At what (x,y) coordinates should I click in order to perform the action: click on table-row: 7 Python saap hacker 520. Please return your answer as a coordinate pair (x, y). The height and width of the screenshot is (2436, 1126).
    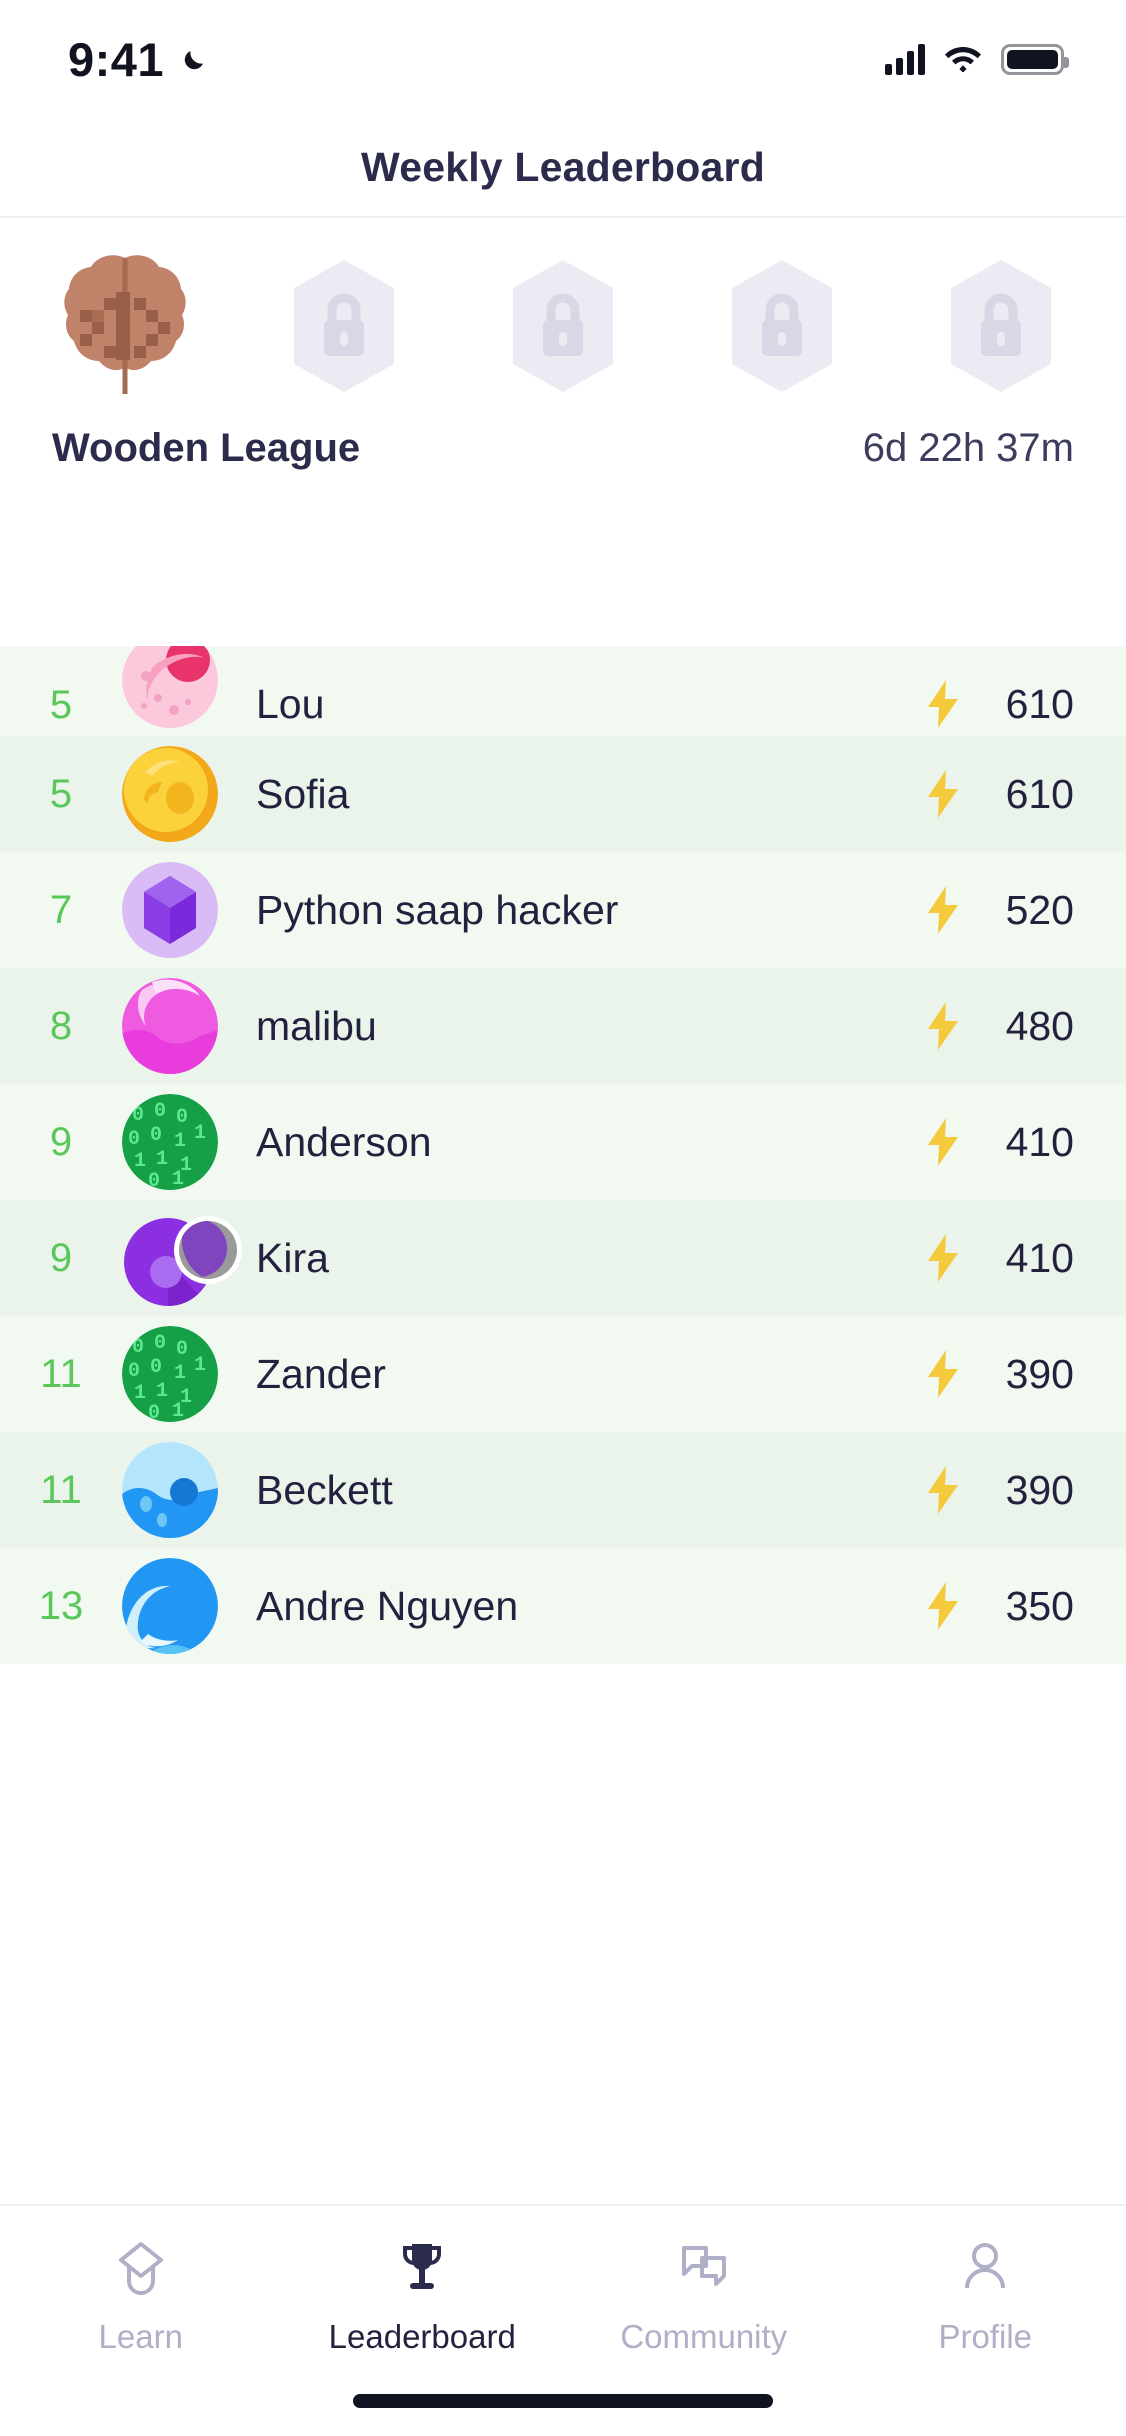
    Looking at the image, I should click on (563, 910).